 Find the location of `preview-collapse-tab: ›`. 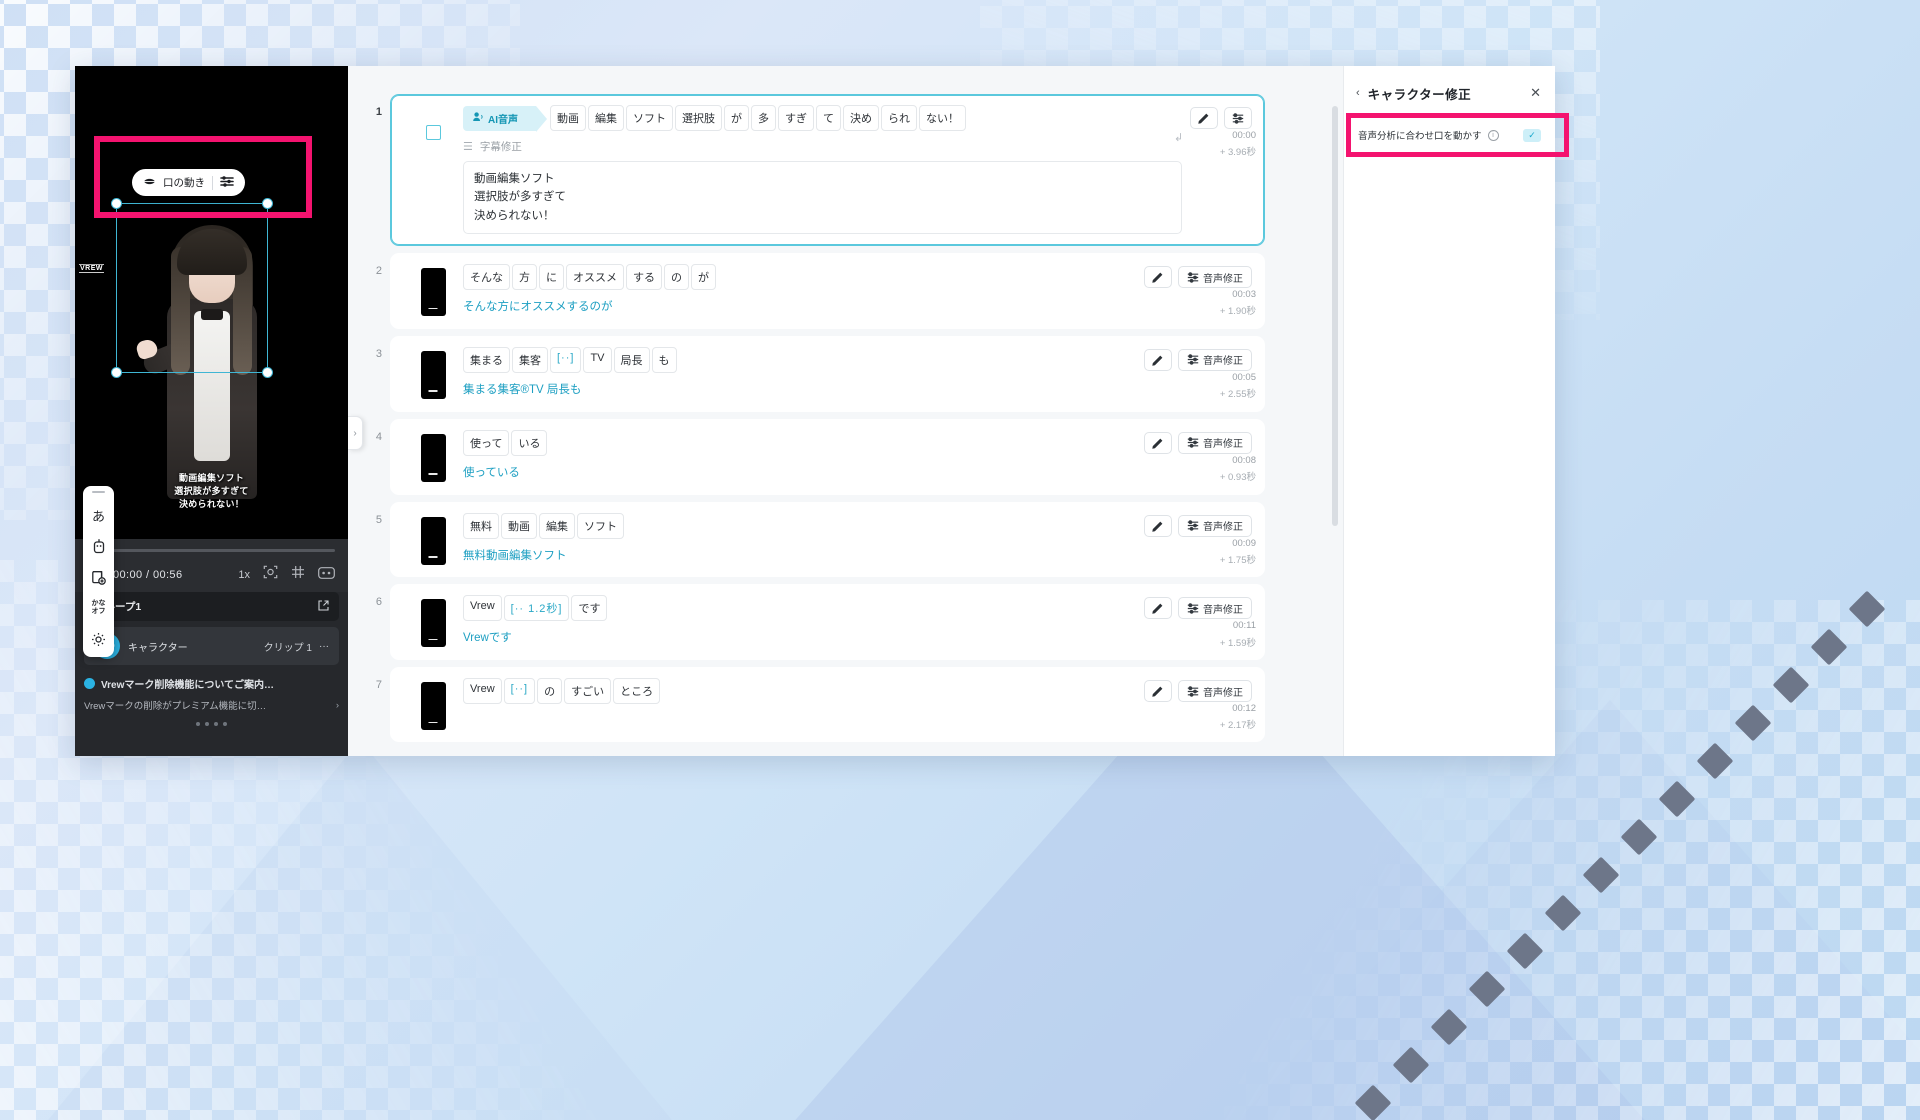

preview-collapse-tab: › is located at coordinates (355, 433).